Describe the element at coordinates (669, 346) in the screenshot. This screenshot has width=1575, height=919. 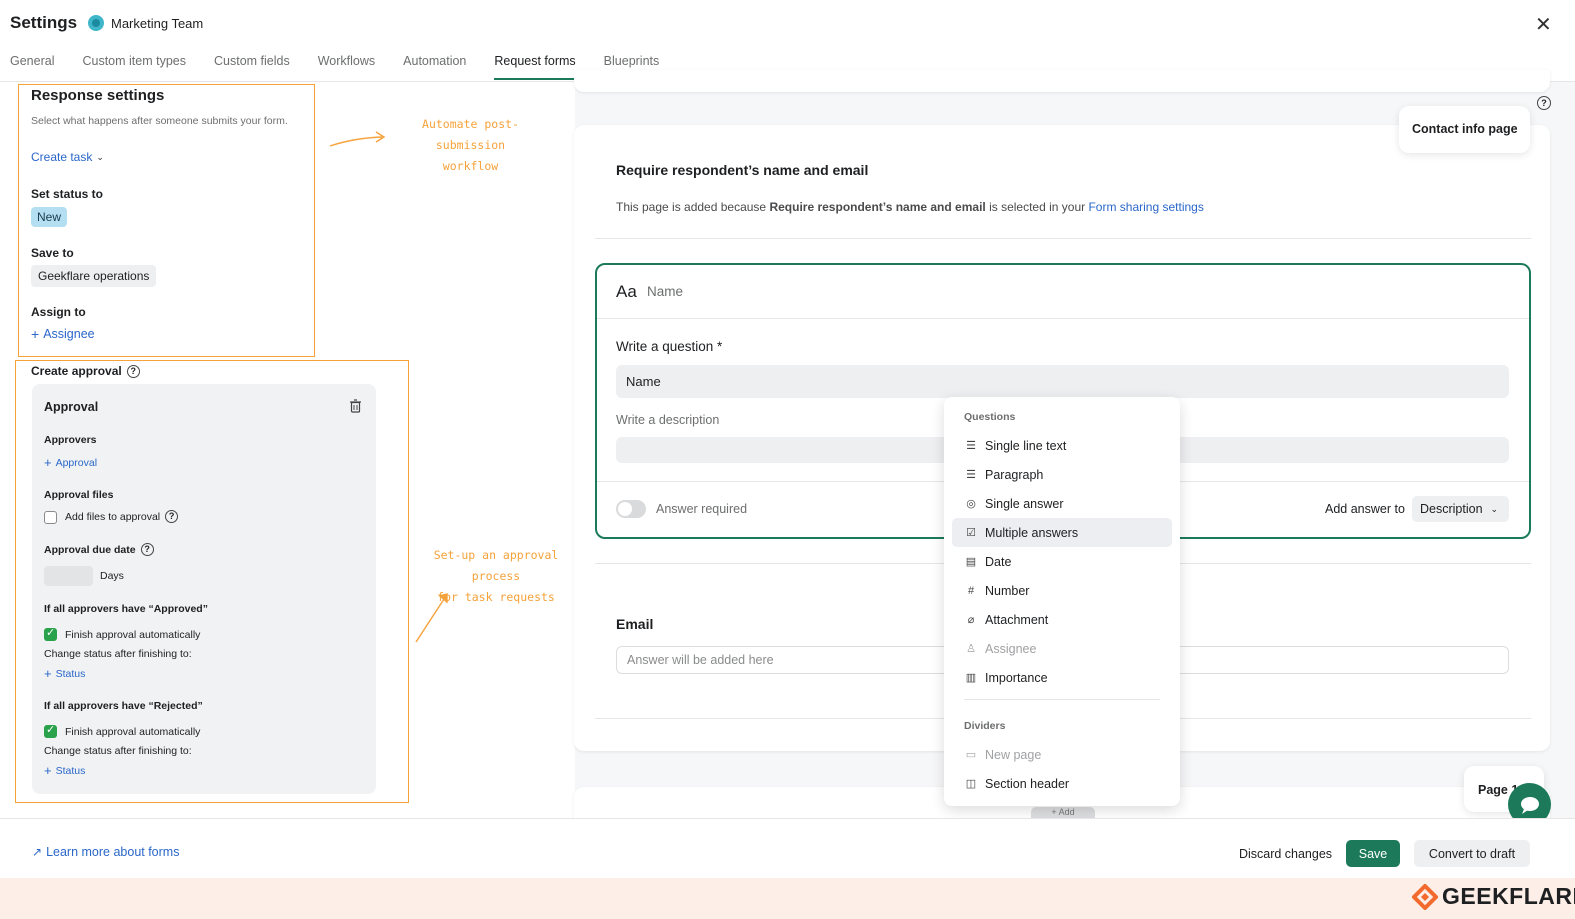
I see `question-label: Write a question *` at that location.